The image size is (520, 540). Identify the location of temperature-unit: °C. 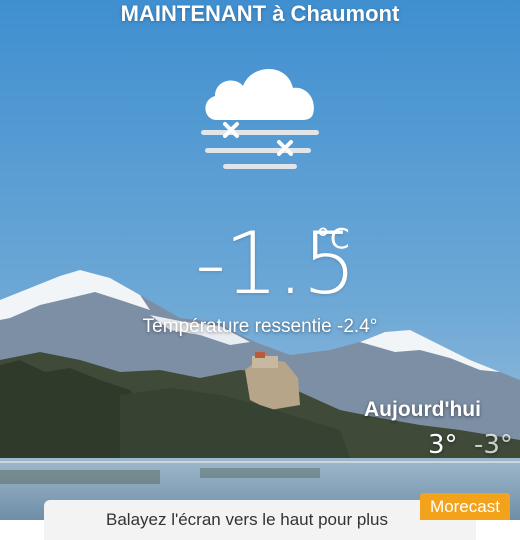
(333, 238).